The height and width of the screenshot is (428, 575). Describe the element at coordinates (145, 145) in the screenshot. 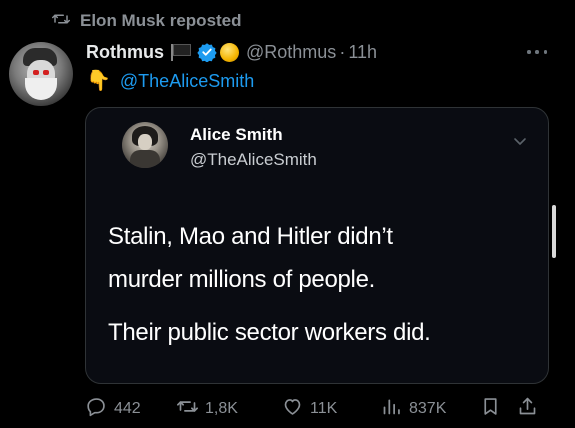

I see `quote-avatar` at that location.